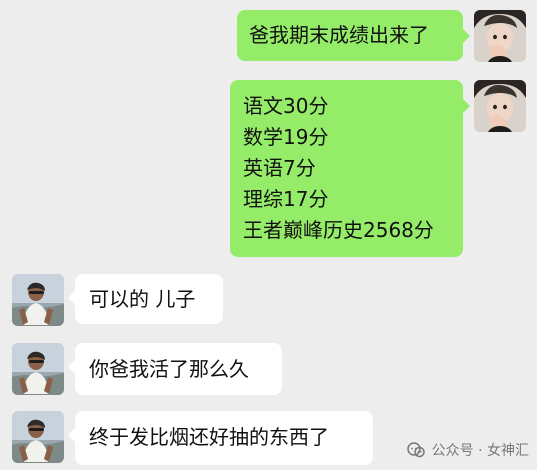  Describe the element at coordinates (279, 168) in the screenshot. I see `message-line: 英语7分` at that location.